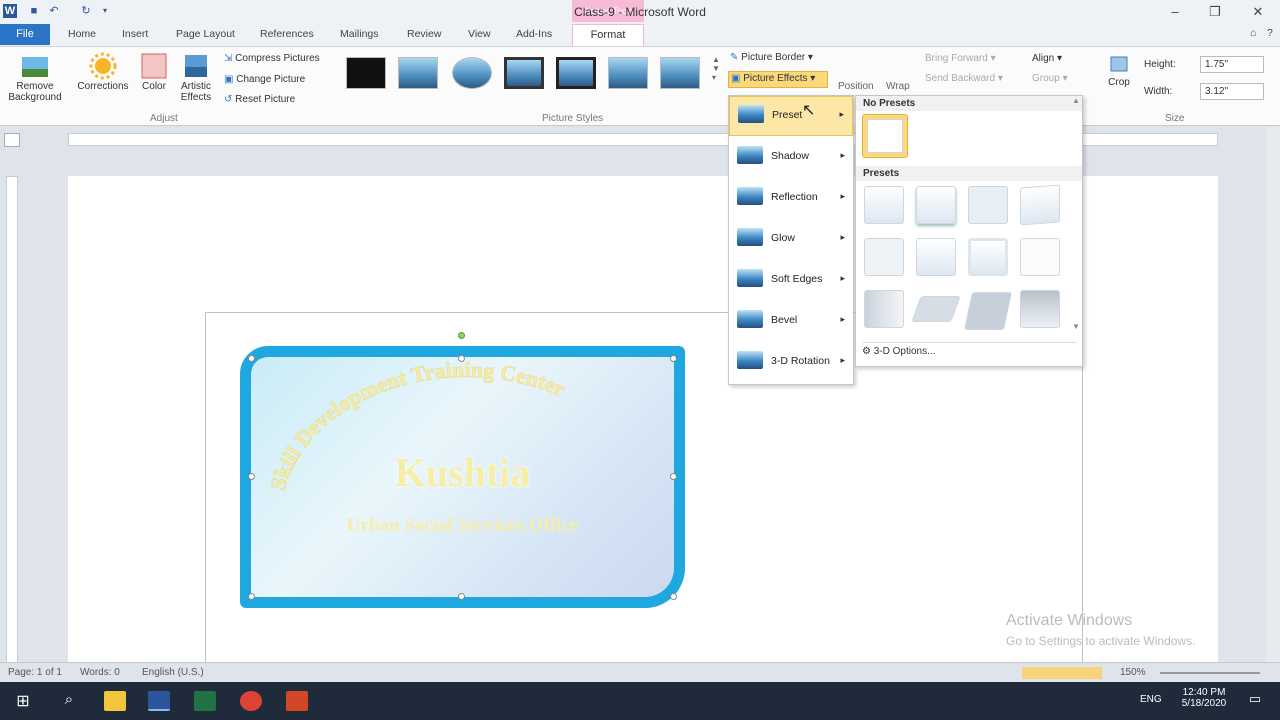 The image size is (1280, 720). What do you see at coordinates (82, 34) in the screenshot?
I see `tab-home: Home` at bounding box center [82, 34].